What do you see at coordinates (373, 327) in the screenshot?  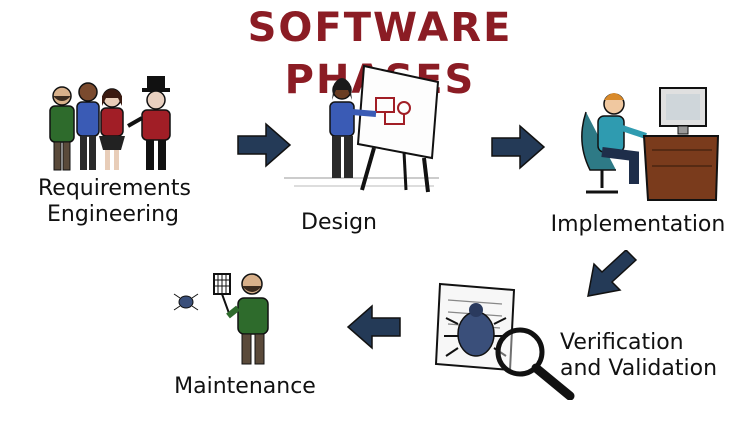 I see `arrow-left-icon` at bounding box center [373, 327].